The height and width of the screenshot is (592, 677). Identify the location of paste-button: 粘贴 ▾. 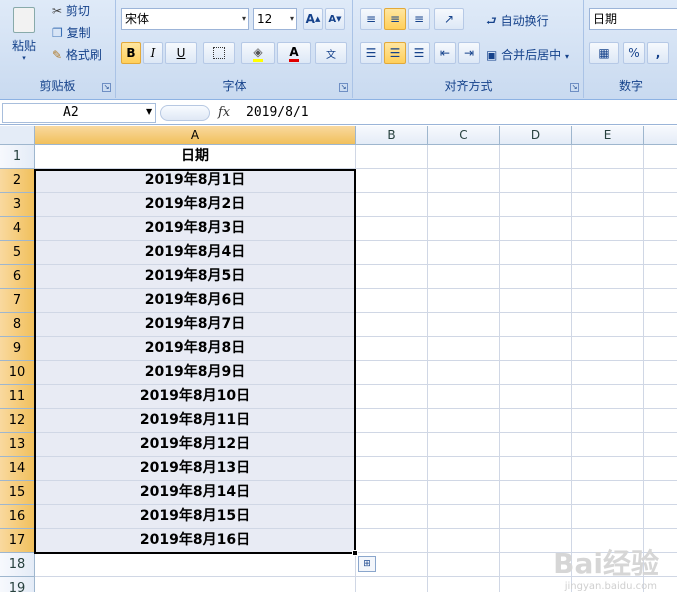
(24, 34).